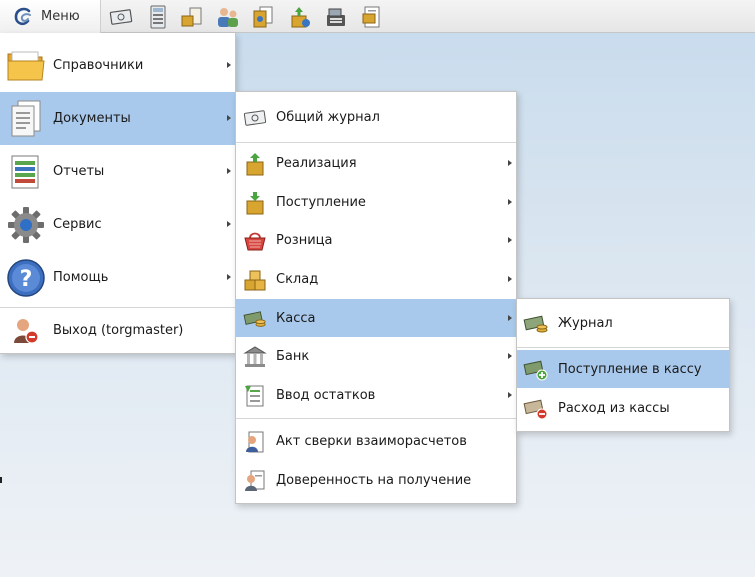 Image resolution: width=755 pixels, height=577 pixels. What do you see at coordinates (255, 357) in the screenshot?
I see `bank-icon` at bounding box center [255, 357].